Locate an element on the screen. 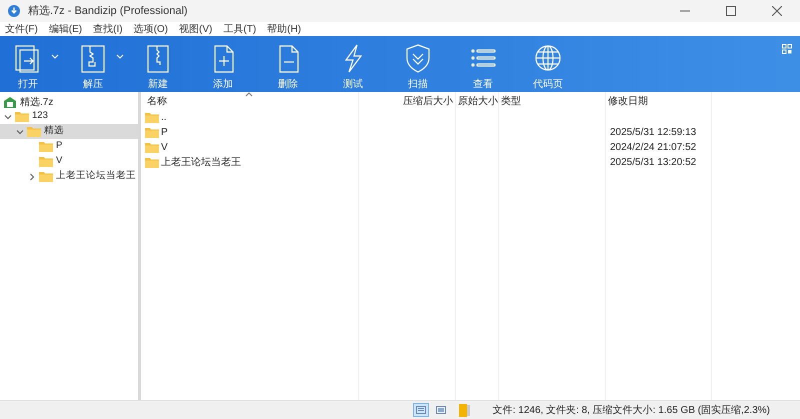 This screenshot has height=419, width=800. picture-view-icon is located at coordinates (441, 410).